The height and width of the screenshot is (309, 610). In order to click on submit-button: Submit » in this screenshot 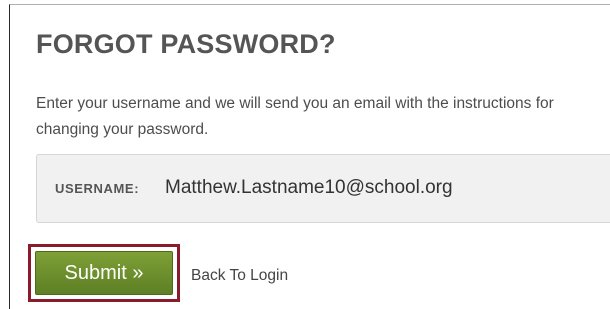, I will do `click(104, 273)`.